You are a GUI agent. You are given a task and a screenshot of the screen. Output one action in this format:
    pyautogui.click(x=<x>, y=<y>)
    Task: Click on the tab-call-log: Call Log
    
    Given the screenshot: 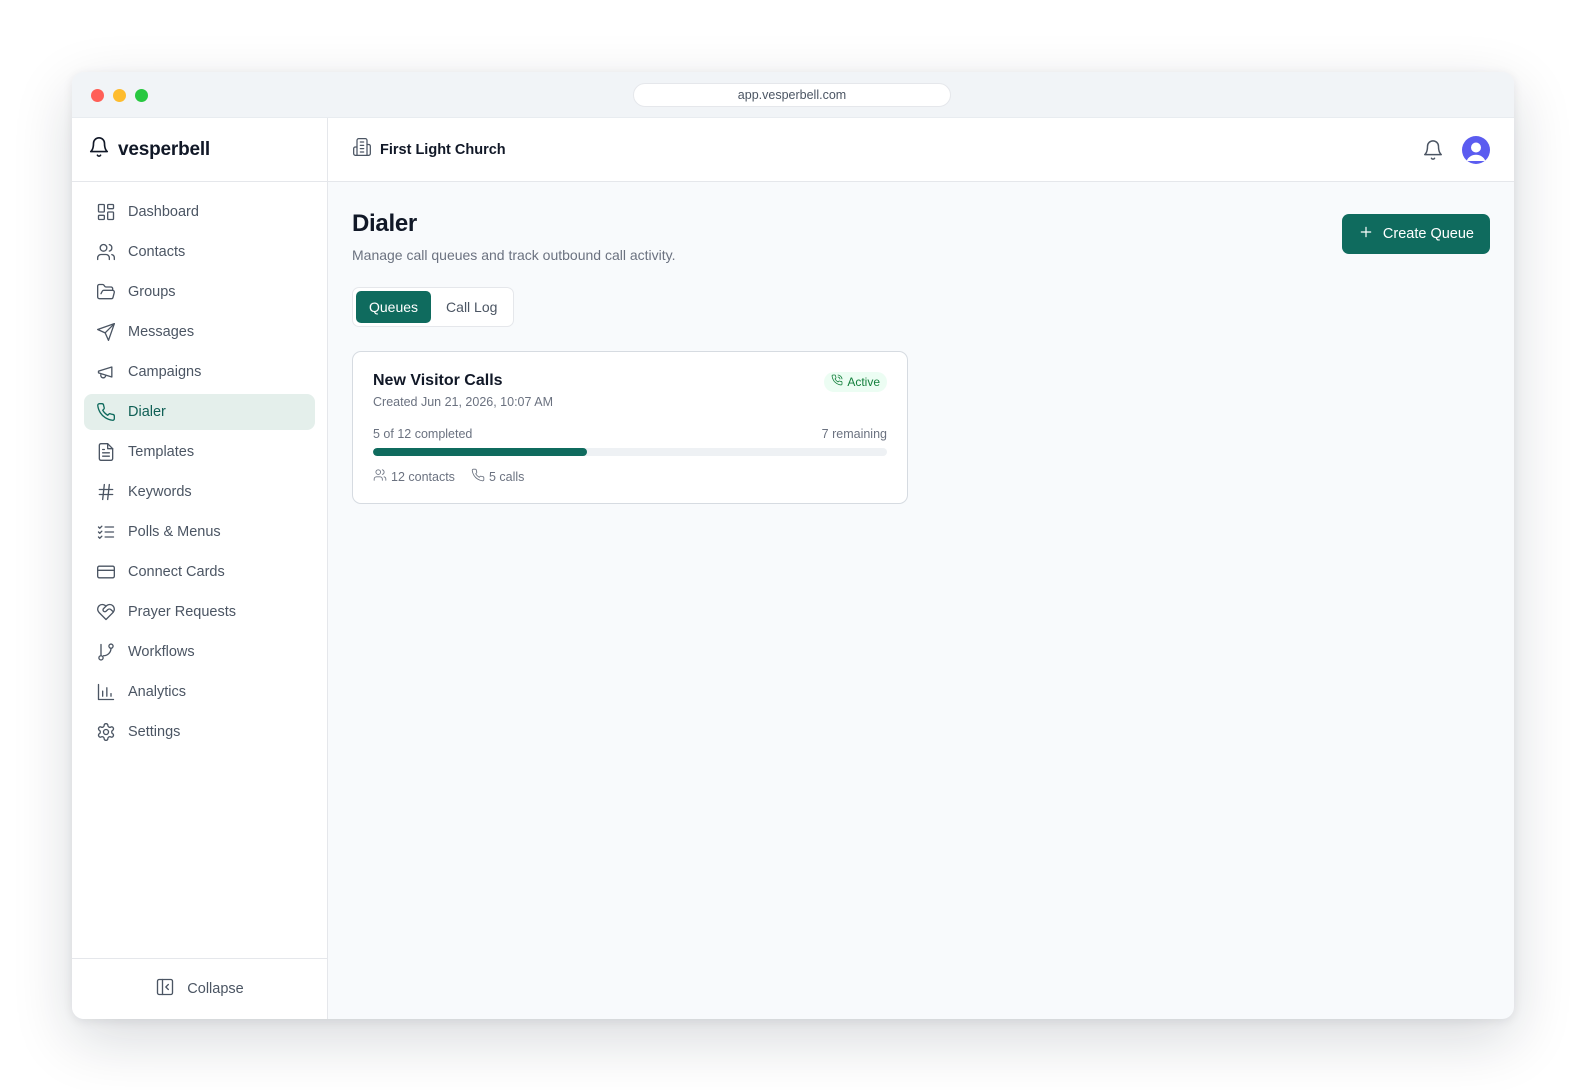 What is the action you would take?
    pyautogui.click(x=471, y=307)
    